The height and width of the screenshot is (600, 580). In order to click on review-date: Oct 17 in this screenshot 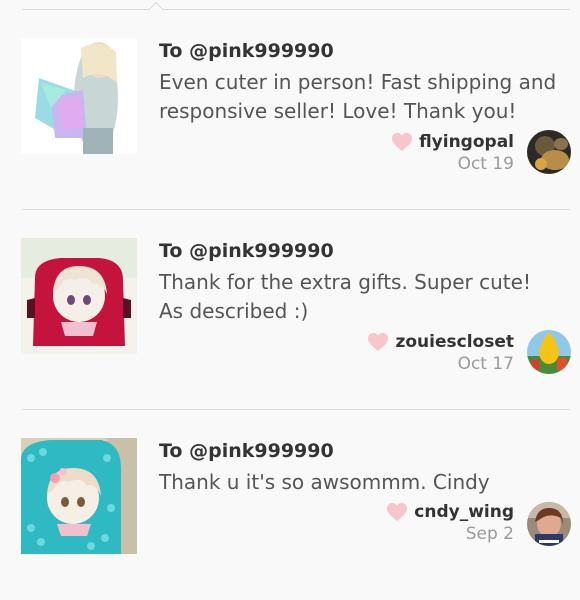, I will do `click(485, 364)`.